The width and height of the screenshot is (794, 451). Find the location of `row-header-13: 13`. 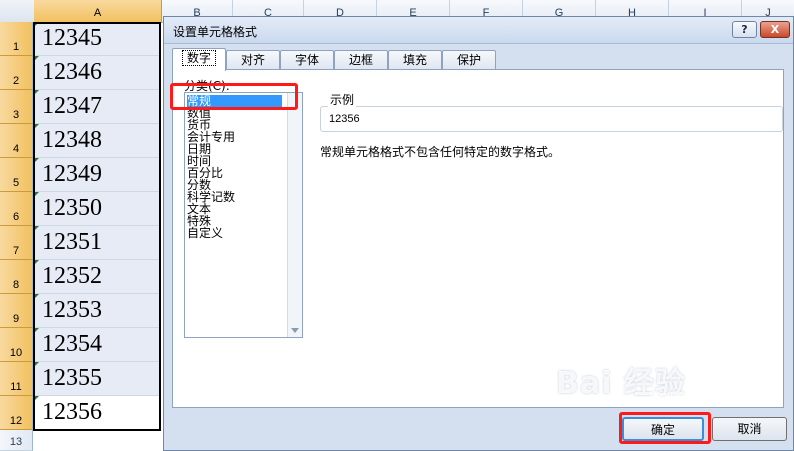

row-header-13: 13 is located at coordinates (16, 440).